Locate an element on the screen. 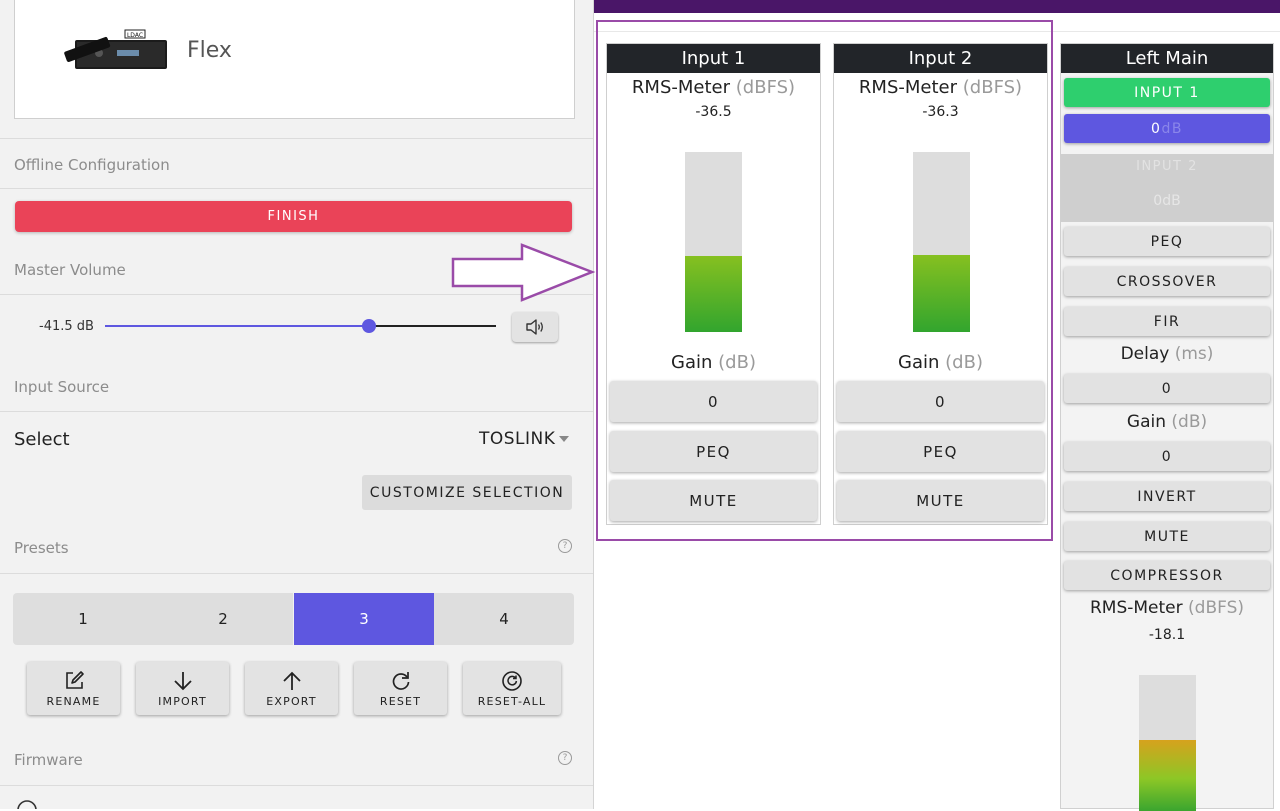 This screenshot has width=1280, height=811. input-2-gain-field: 0dB is located at coordinates (1167, 201).